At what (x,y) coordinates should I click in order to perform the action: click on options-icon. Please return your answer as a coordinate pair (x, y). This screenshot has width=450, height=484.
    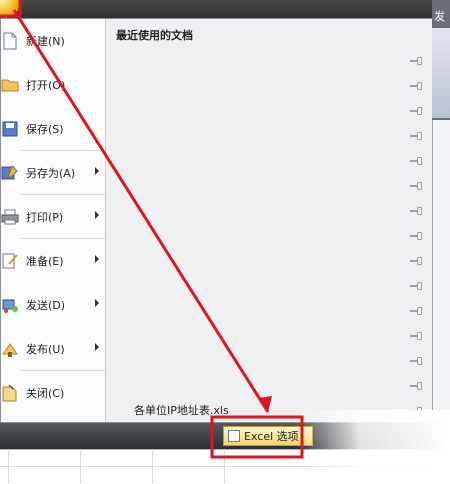
    Looking at the image, I should click on (234, 436).